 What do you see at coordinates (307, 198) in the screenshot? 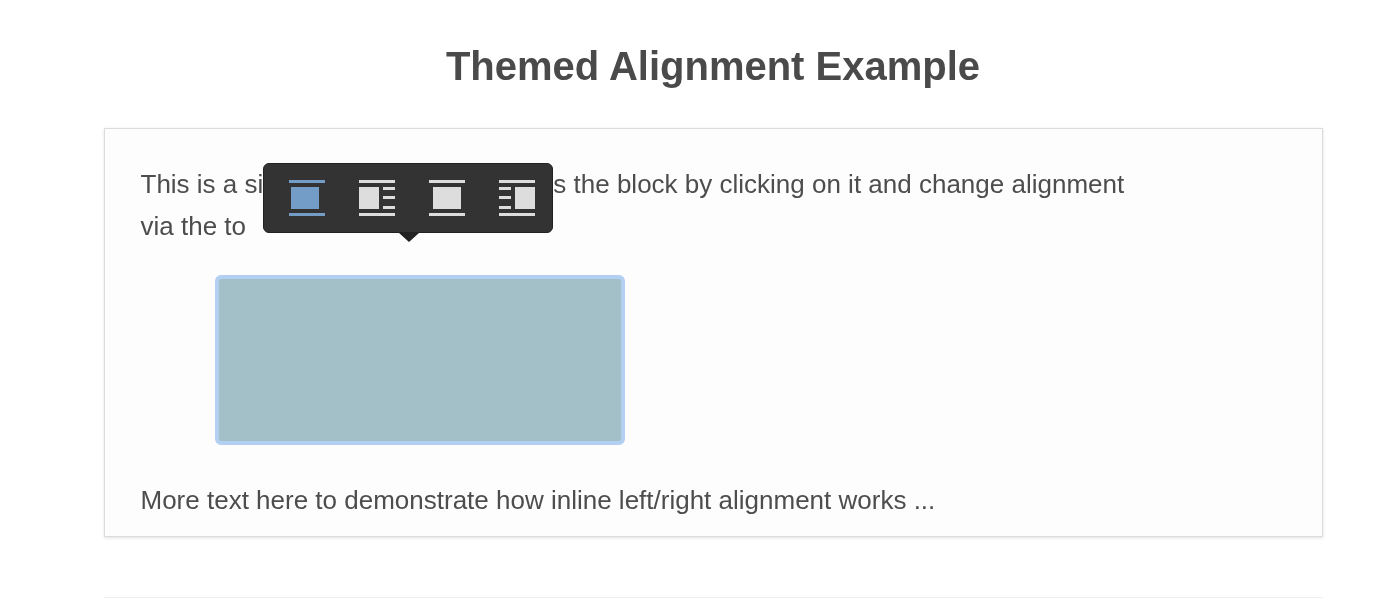
I see `align-wide-icon` at bounding box center [307, 198].